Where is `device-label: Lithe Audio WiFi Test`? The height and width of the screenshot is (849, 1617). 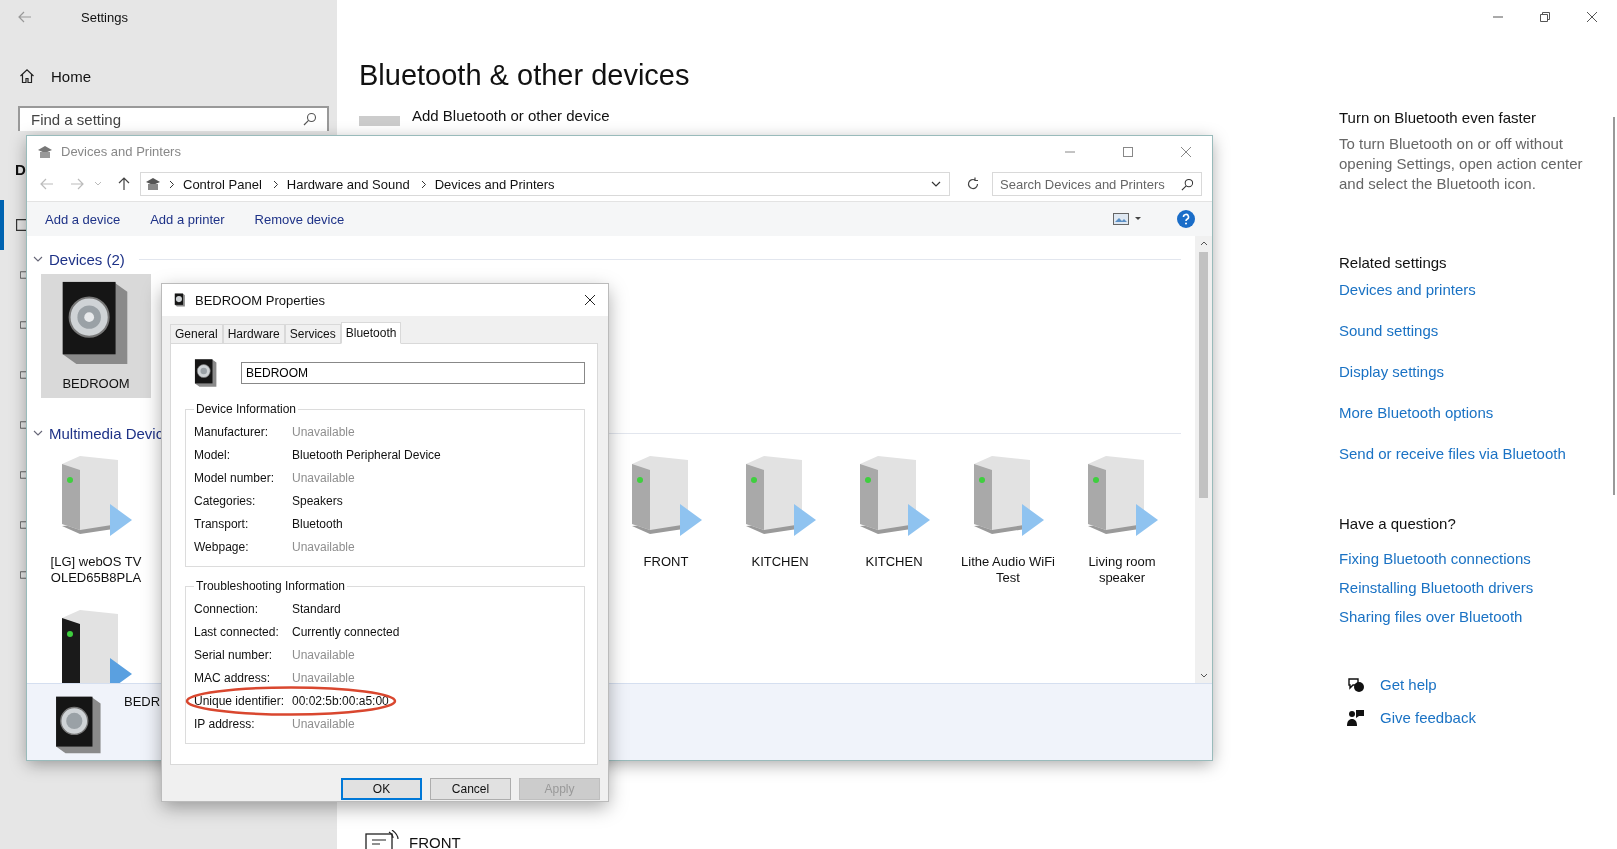
device-label: Lithe Audio WiFi Test is located at coordinates (1008, 570).